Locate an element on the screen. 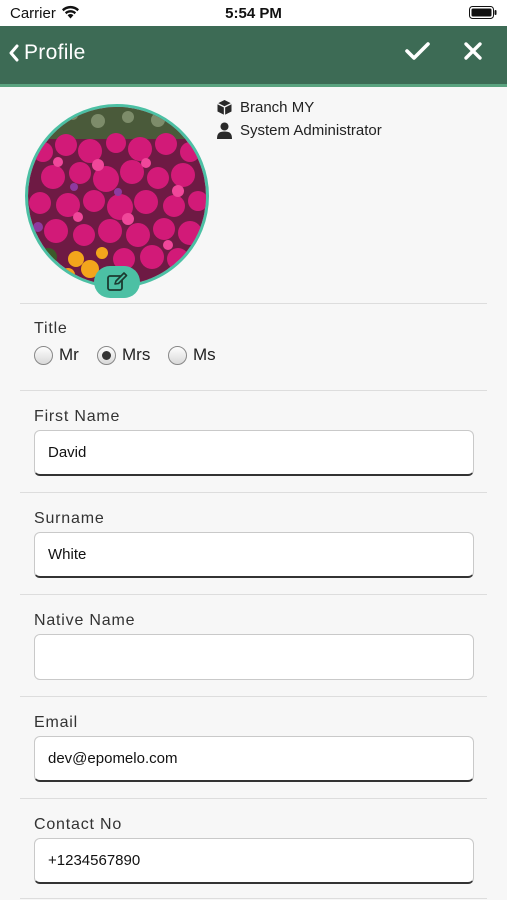  email-label: Email is located at coordinates (56, 722).